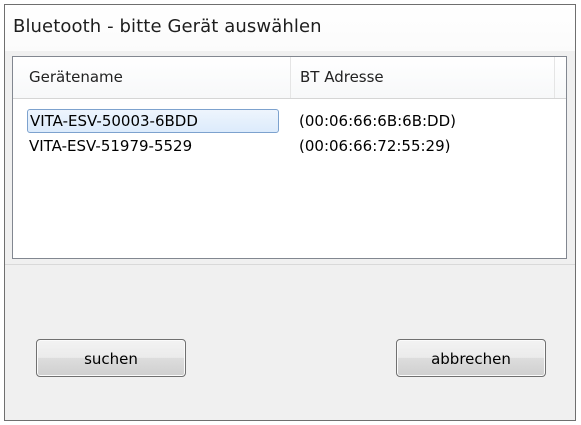  I want to click on column-header-device-name: Gerätename, so click(151, 77).